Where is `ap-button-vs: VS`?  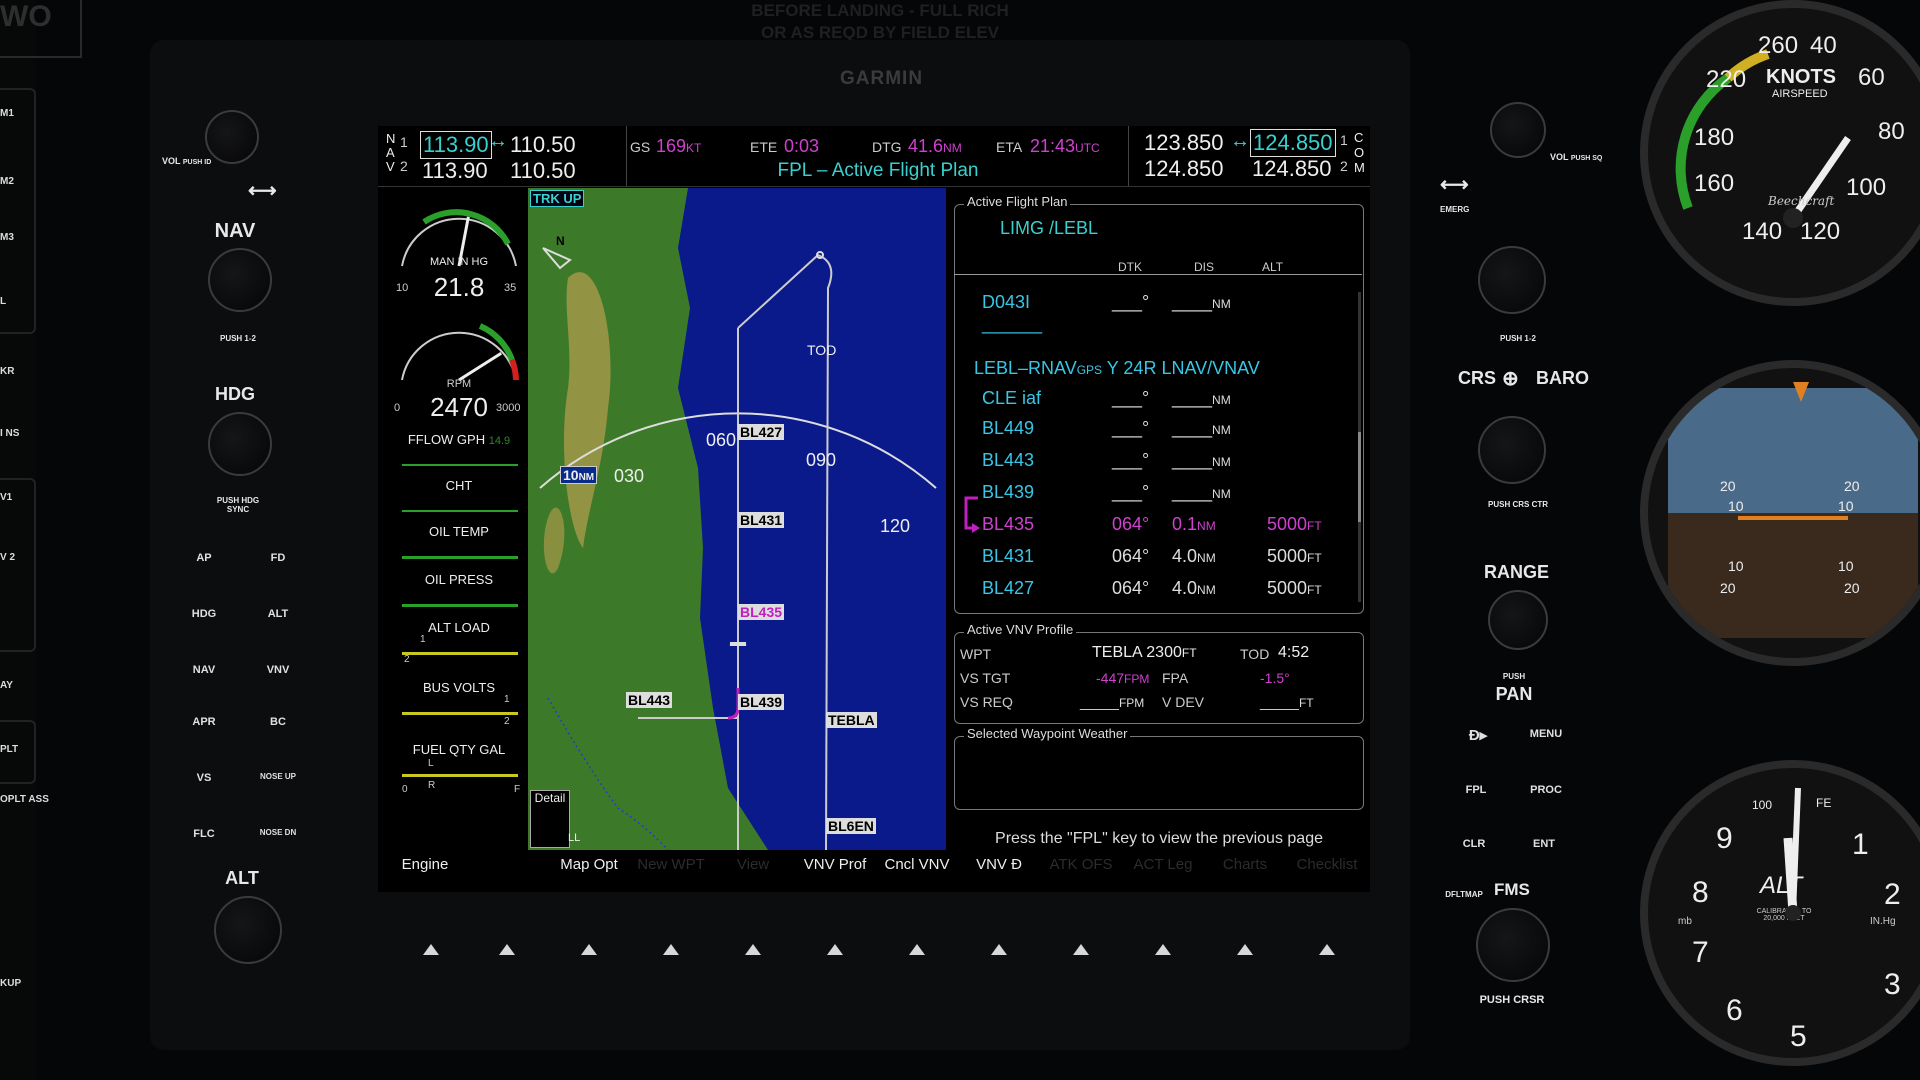
ap-button-vs: VS is located at coordinates (204, 778).